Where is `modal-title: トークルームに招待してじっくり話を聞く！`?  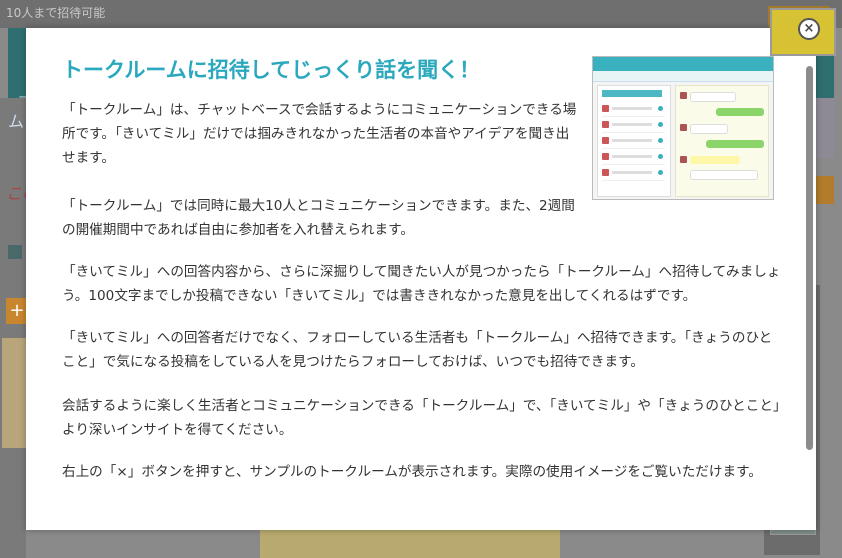
modal-title: トークルームに招待してじっくり話を聞く！ is located at coordinates (271, 70).